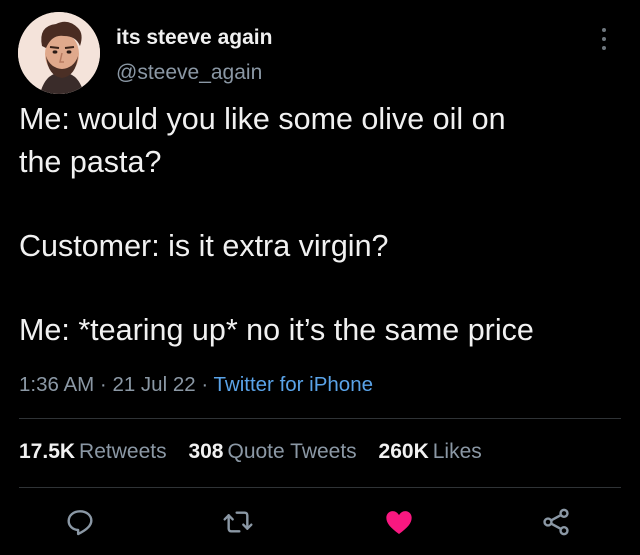  What do you see at coordinates (194, 38) in the screenshot?
I see `author-display-name: its steeve again` at bounding box center [194, 38].